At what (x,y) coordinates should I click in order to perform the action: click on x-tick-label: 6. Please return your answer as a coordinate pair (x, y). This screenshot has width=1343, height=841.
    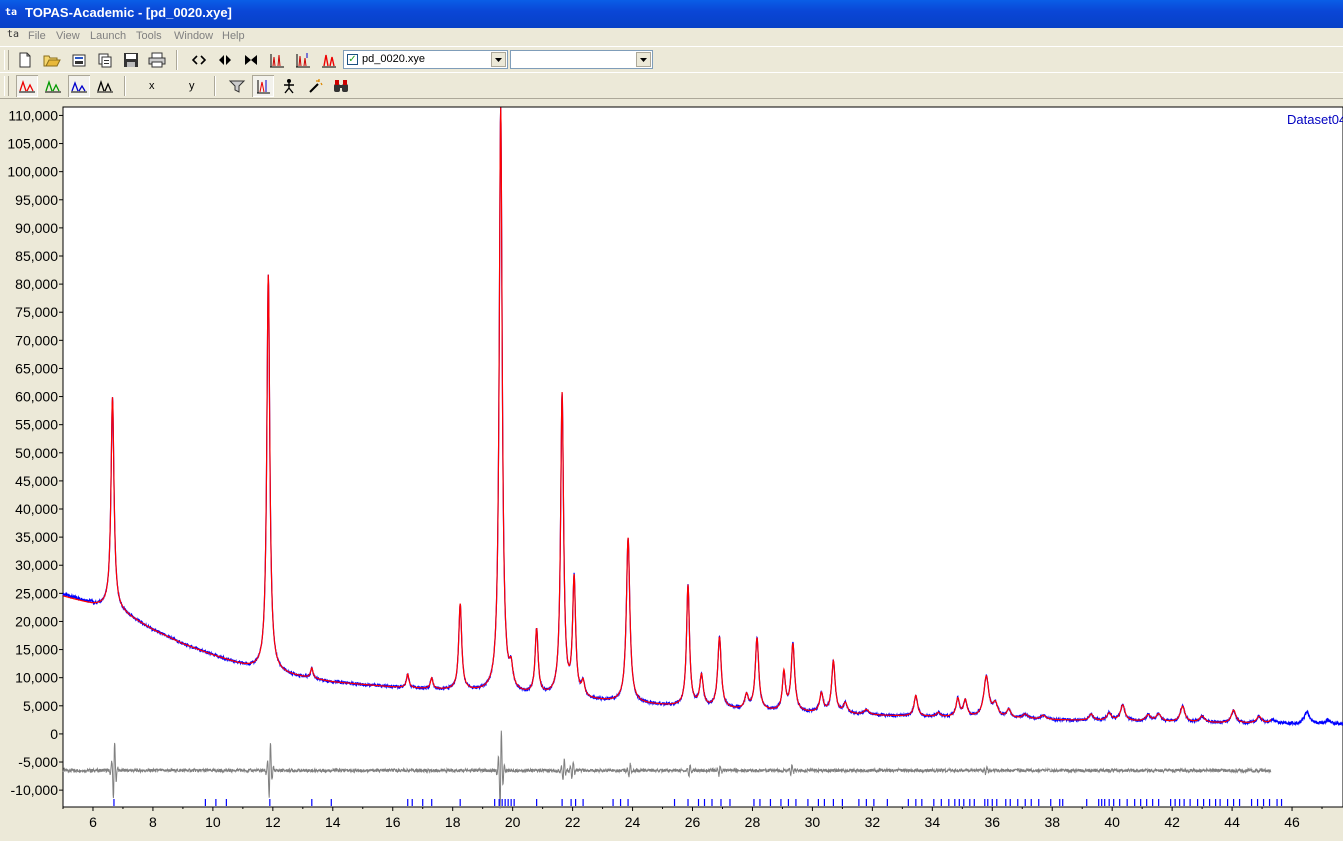
    Looking at the image, I should click on (93, 822).